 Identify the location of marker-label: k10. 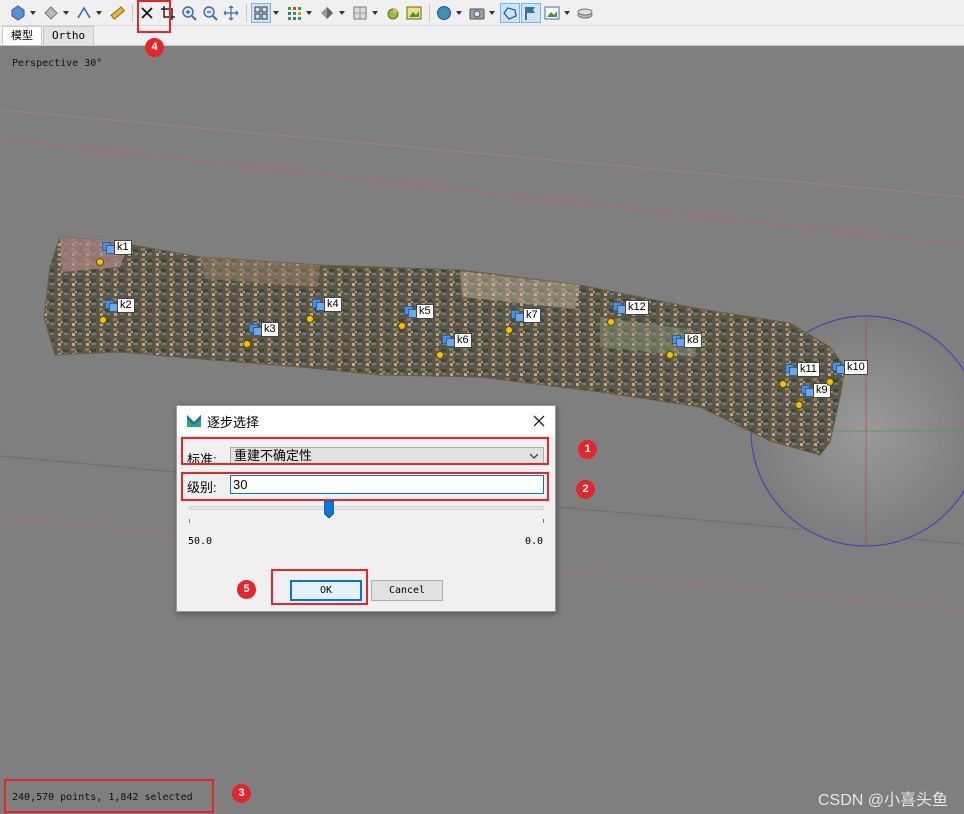
(856, 367).